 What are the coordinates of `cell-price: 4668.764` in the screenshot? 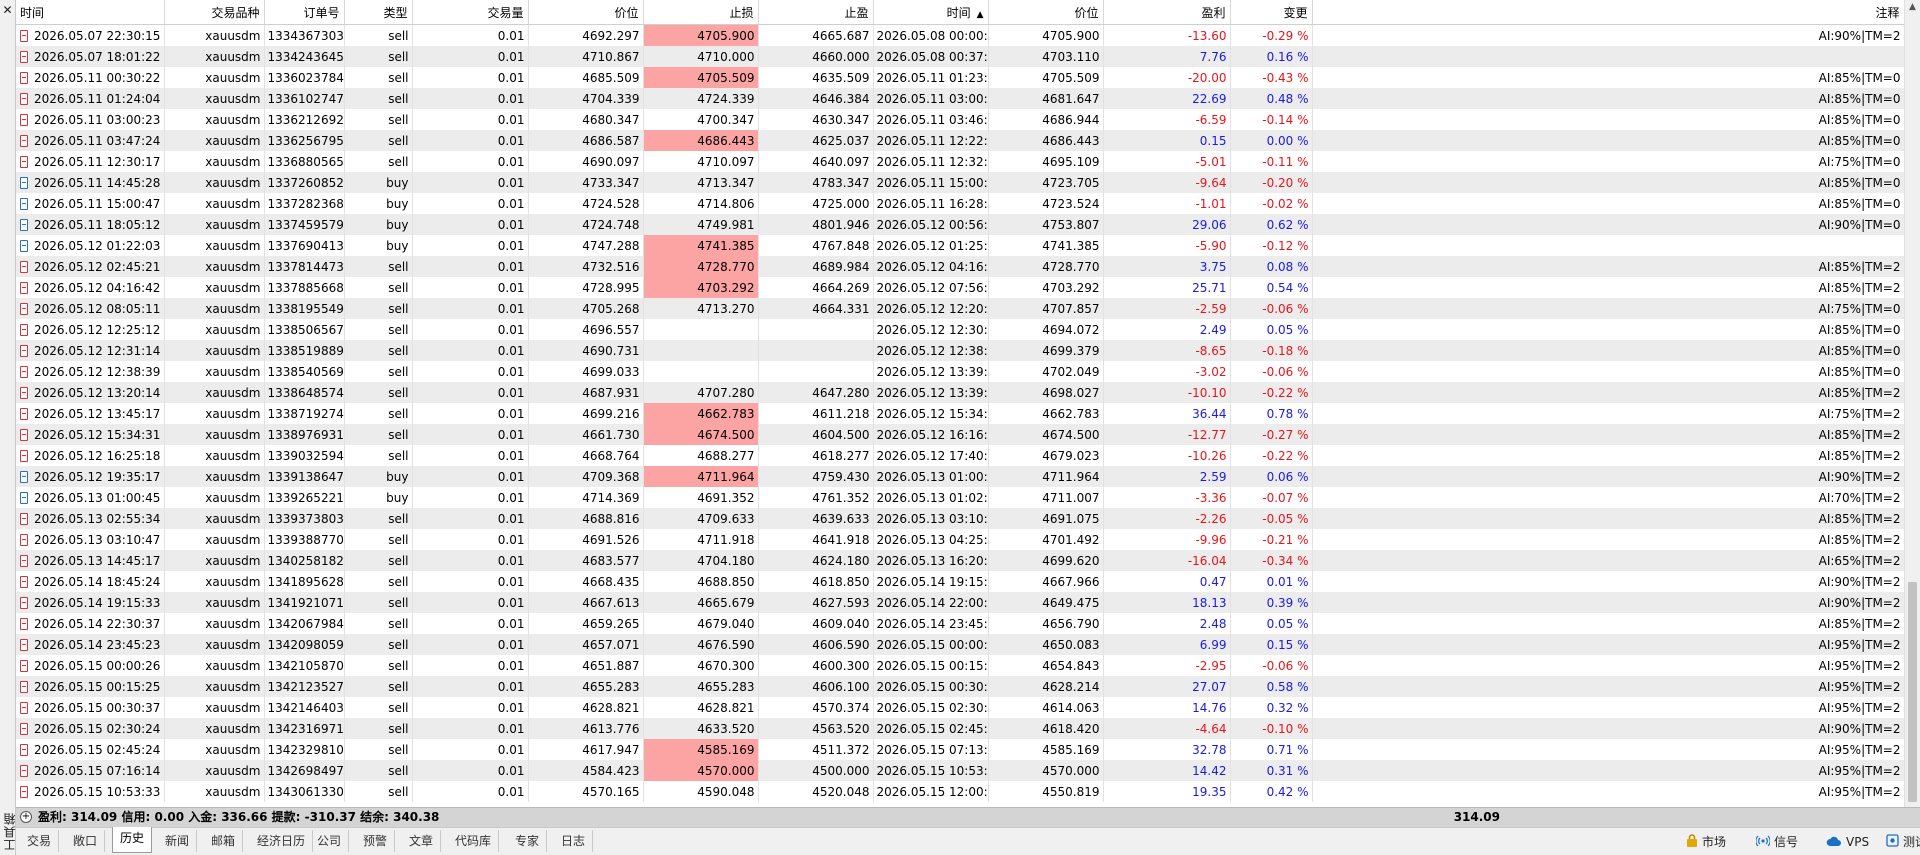 It's located at (586, 455).